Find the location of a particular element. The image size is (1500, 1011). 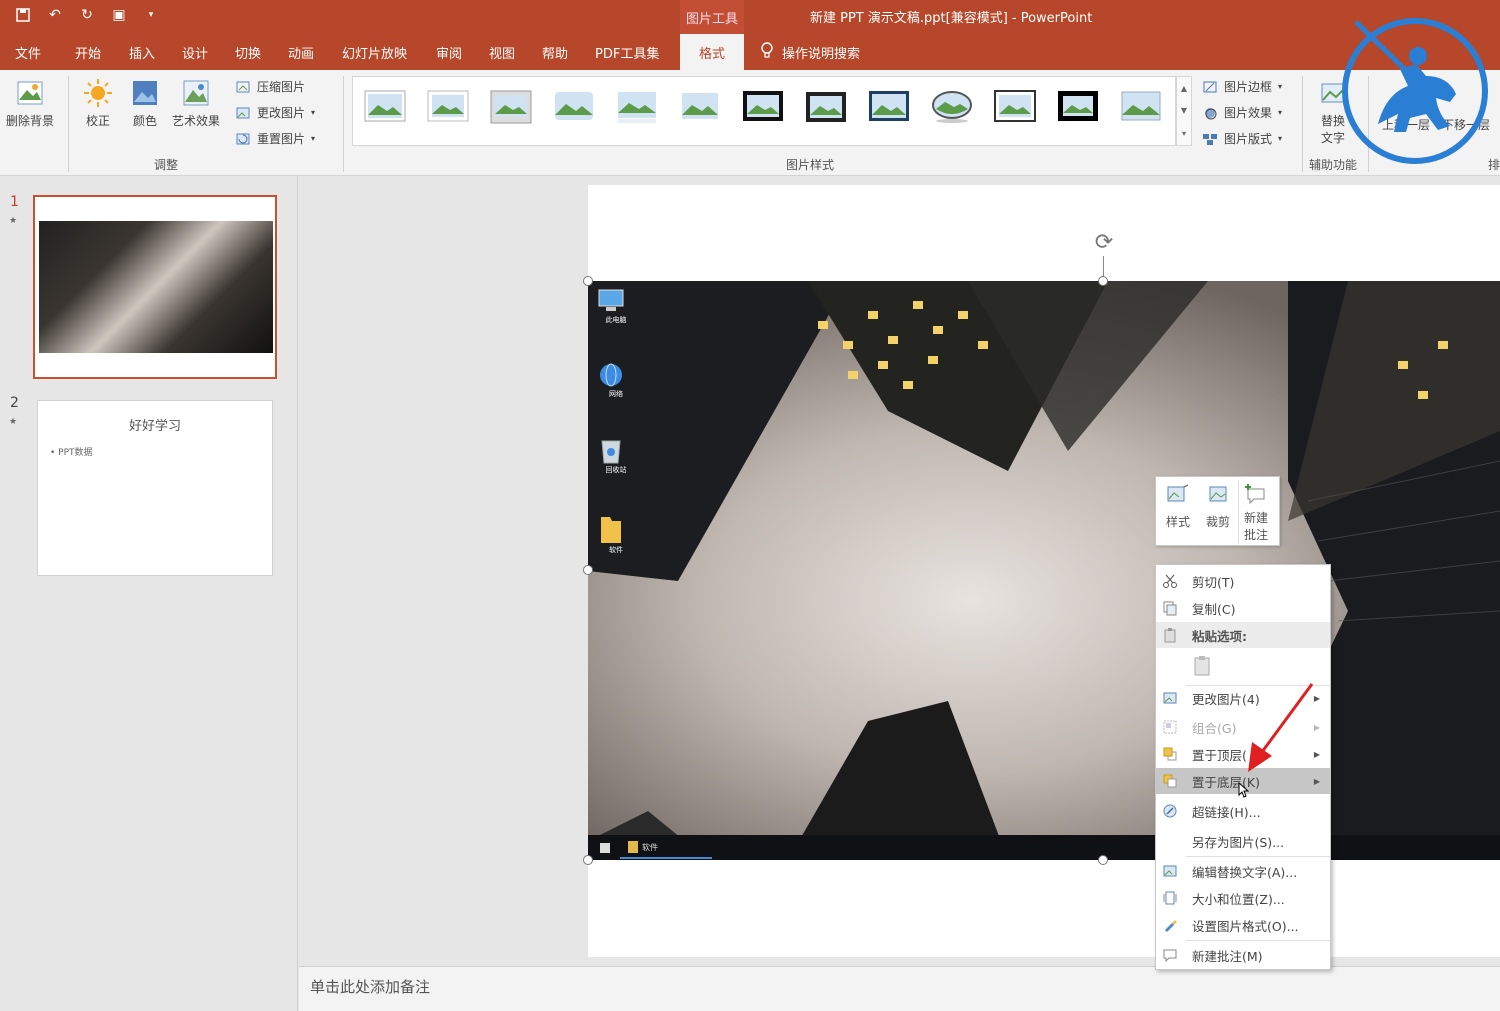

picture-effects-button: 图片效果 ▾ is located at coordinates (1242, 112).